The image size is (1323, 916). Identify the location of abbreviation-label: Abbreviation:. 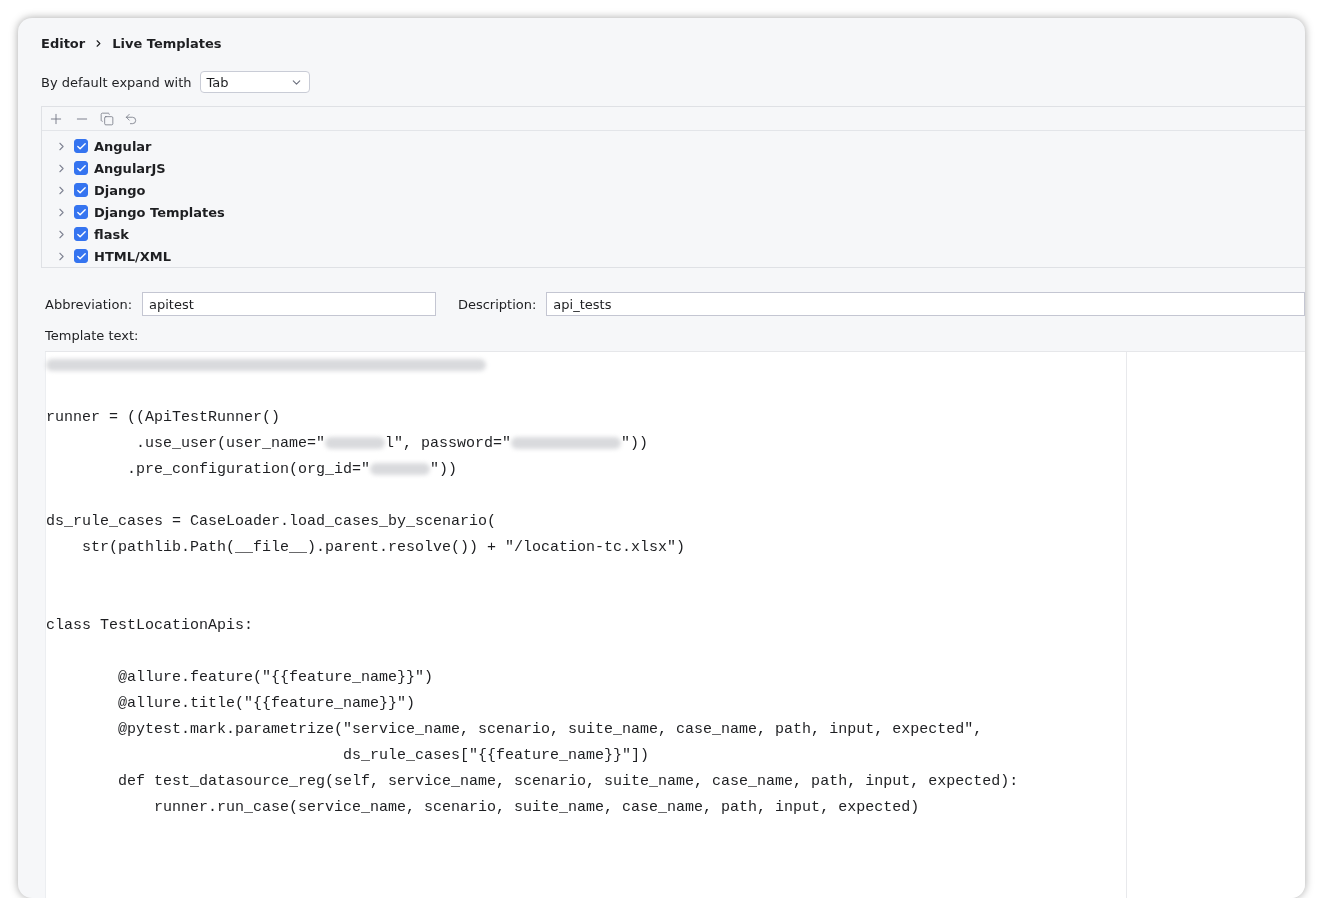
(88, 304).